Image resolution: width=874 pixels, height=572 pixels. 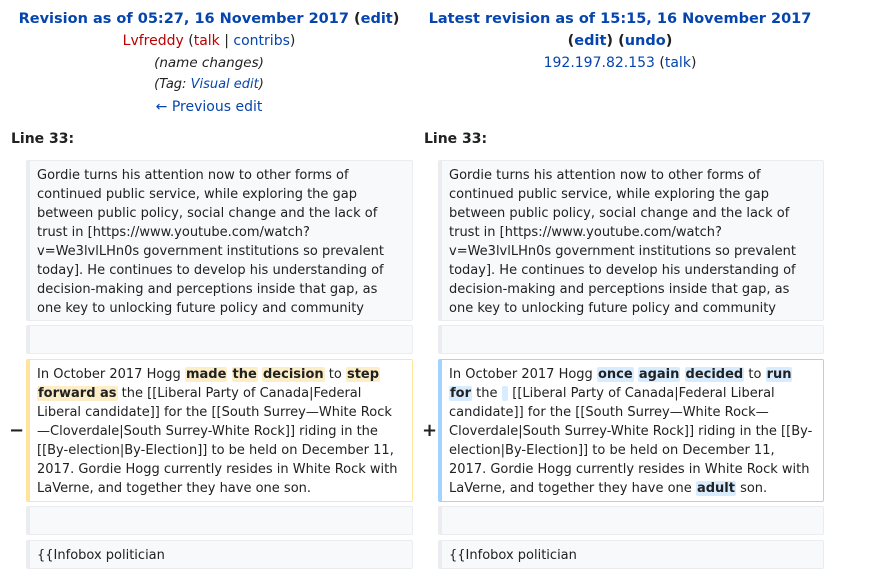 What do you see at coordinates (101, 555) in the screenshot?
I see `left-infobox-text: {{Infobox politician` at bounding box center [101, 555].